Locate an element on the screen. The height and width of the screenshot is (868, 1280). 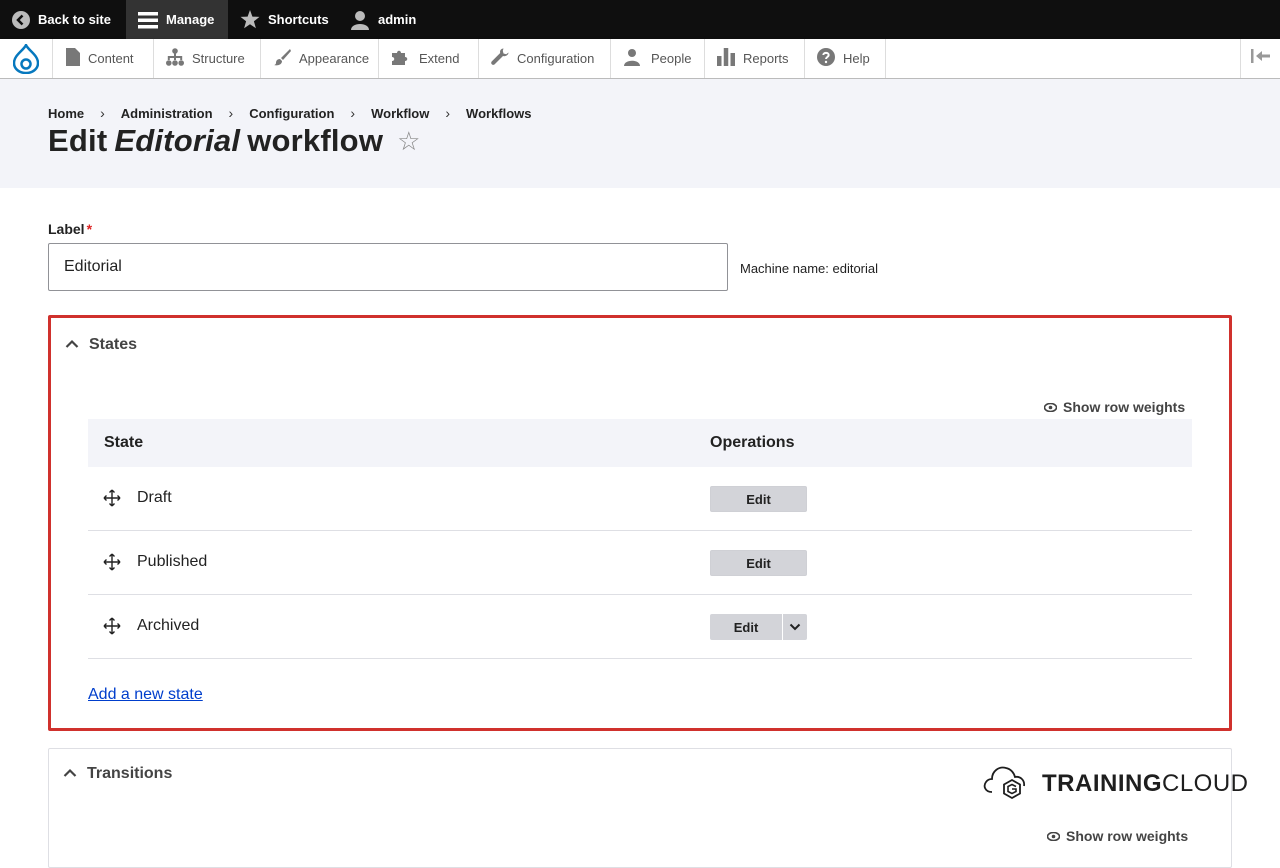
document-icon is located at coordinates (73, 58).